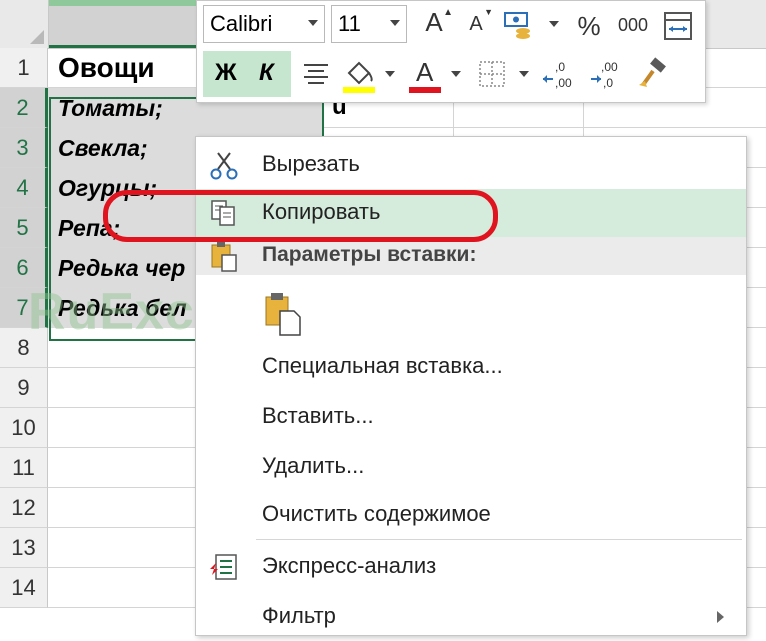 This screenshot has height=641, width=766. I want to click on grow-font-icon: A, so click(434, 22).